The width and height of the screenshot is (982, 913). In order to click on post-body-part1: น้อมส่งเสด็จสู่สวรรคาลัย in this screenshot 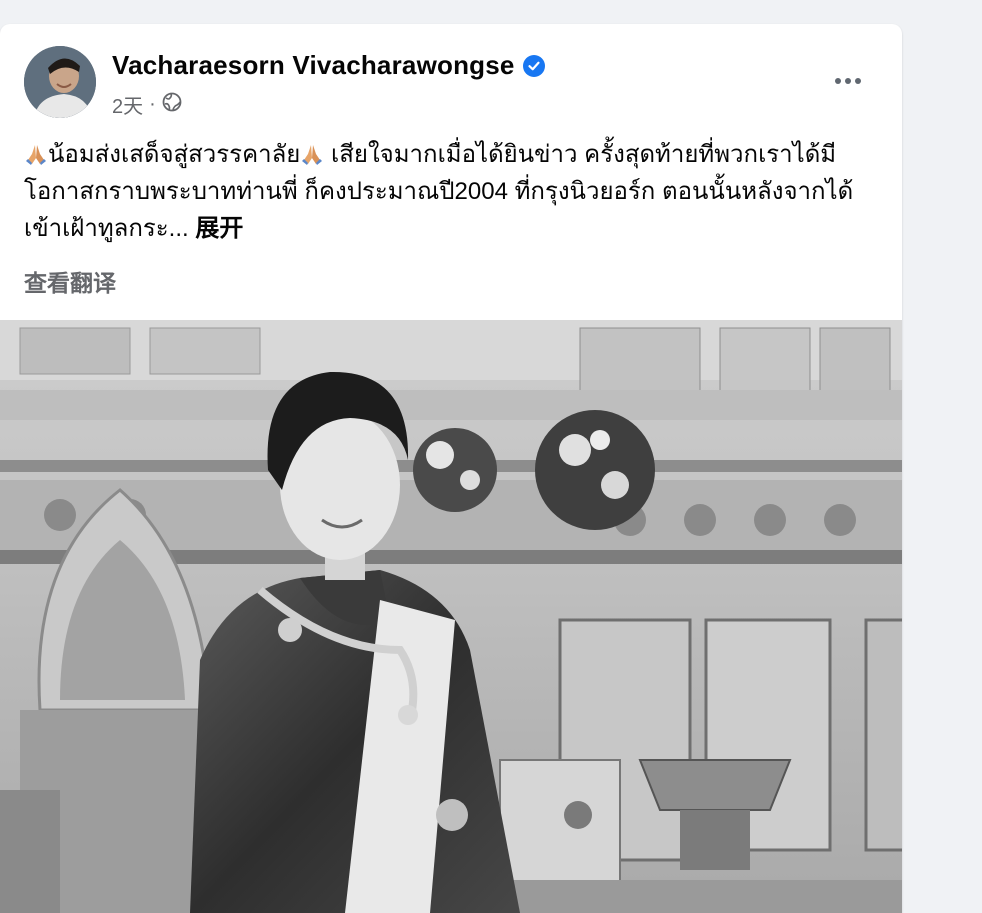, I will do `click(174, 154)`.